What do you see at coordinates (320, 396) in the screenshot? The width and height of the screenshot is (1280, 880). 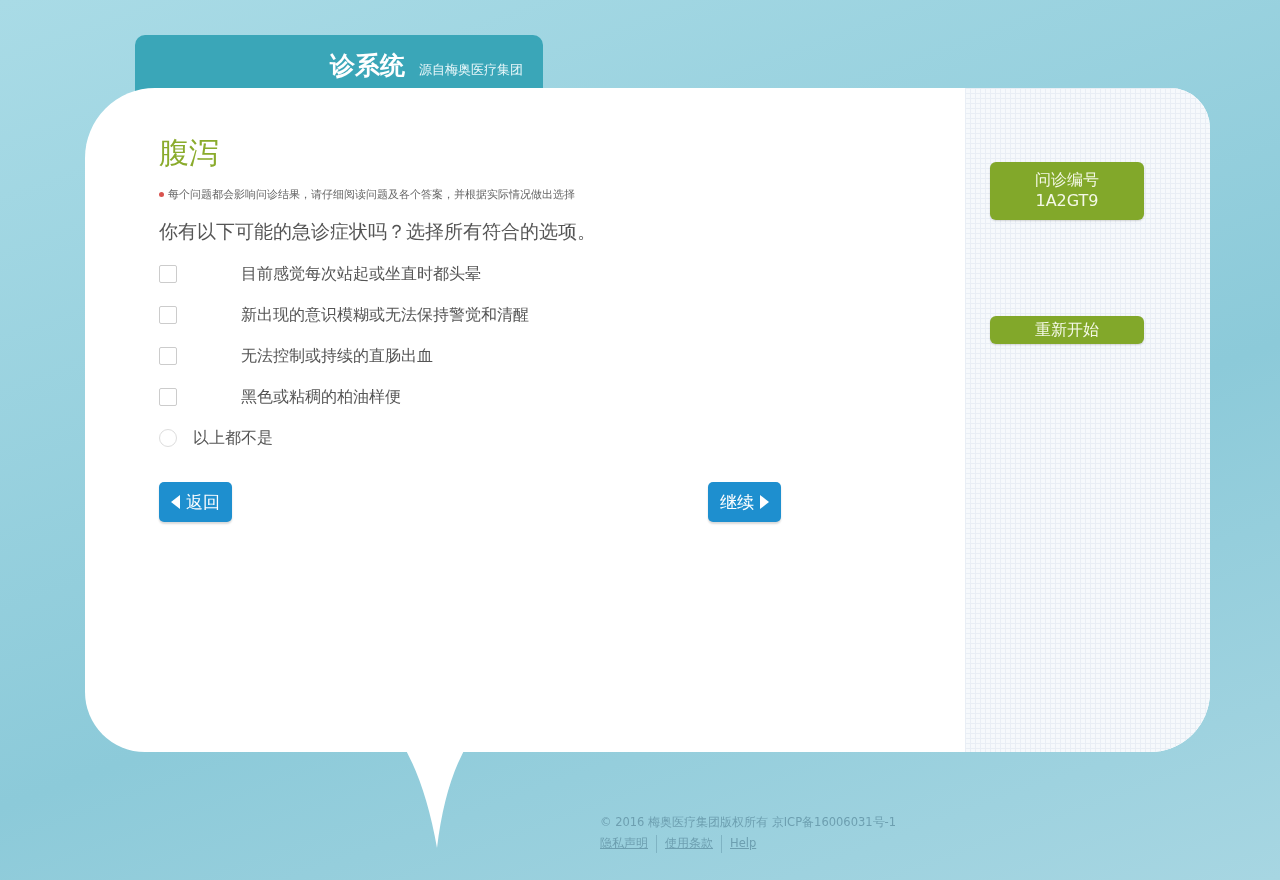 I see `option-label: 黑色或粘稠的柏油样便` at bounding box center [320, 396].